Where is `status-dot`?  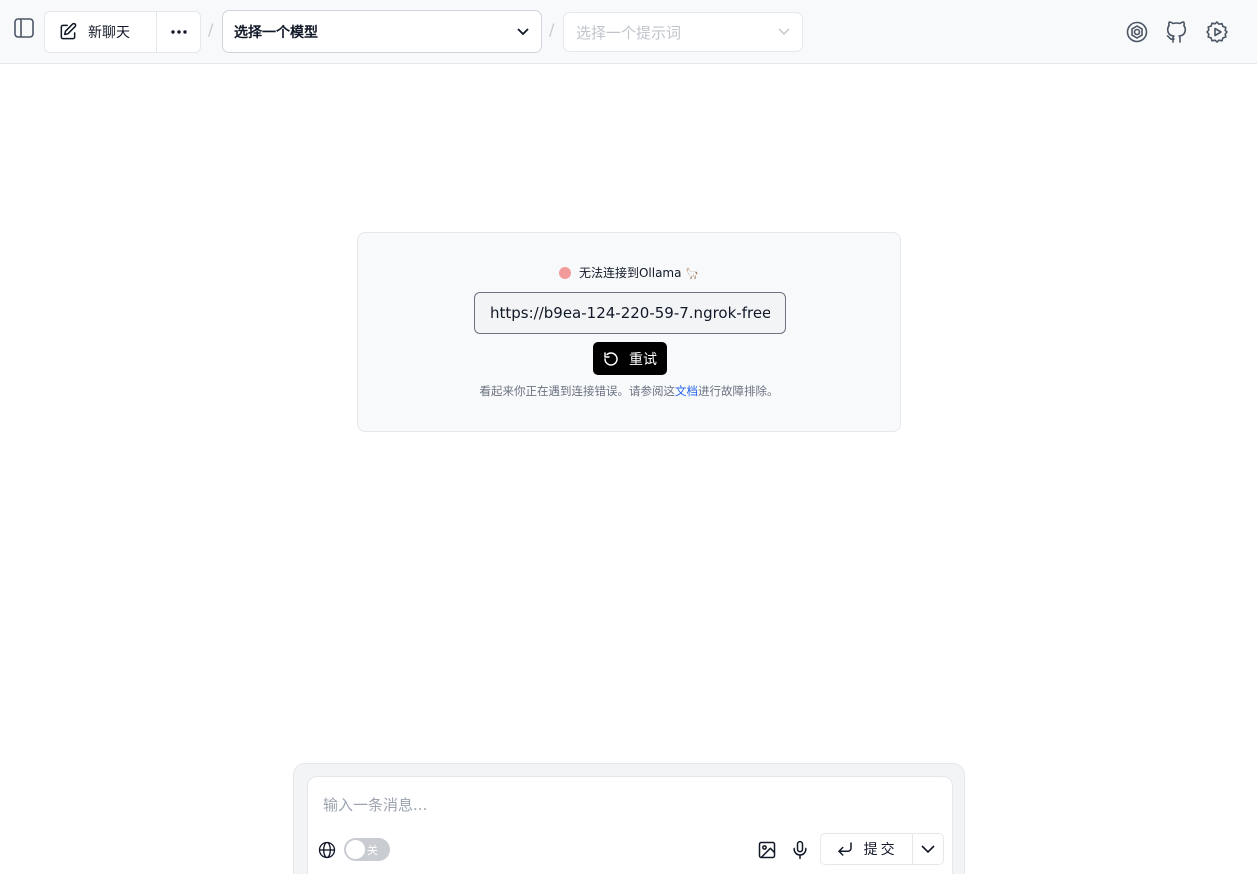
status-dot is located at coordinates (564, 272).